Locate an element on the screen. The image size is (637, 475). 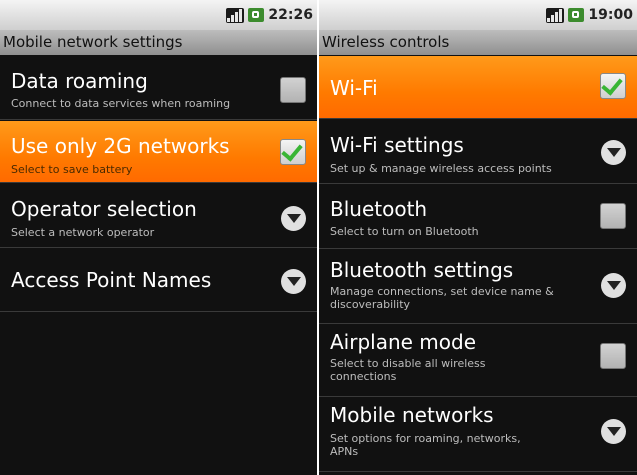
pref-wifi: Wi-Fi is located at coordinates (478, 87).